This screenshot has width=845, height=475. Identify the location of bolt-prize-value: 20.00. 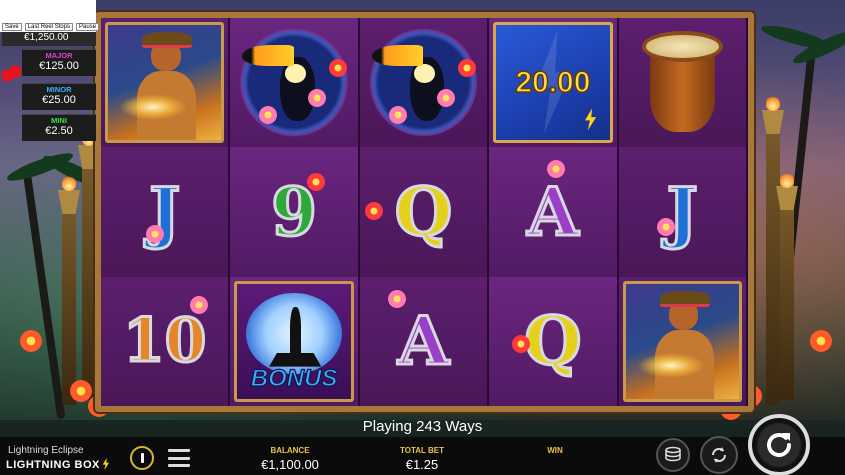
(553, 82).